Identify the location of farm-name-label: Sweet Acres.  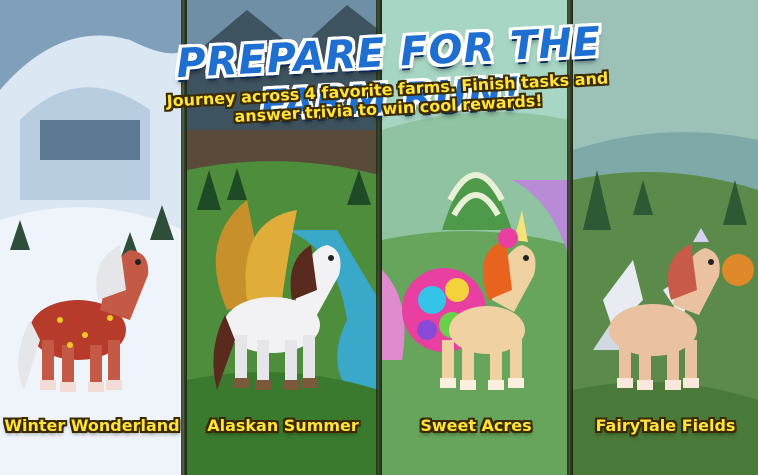
(476, 425).